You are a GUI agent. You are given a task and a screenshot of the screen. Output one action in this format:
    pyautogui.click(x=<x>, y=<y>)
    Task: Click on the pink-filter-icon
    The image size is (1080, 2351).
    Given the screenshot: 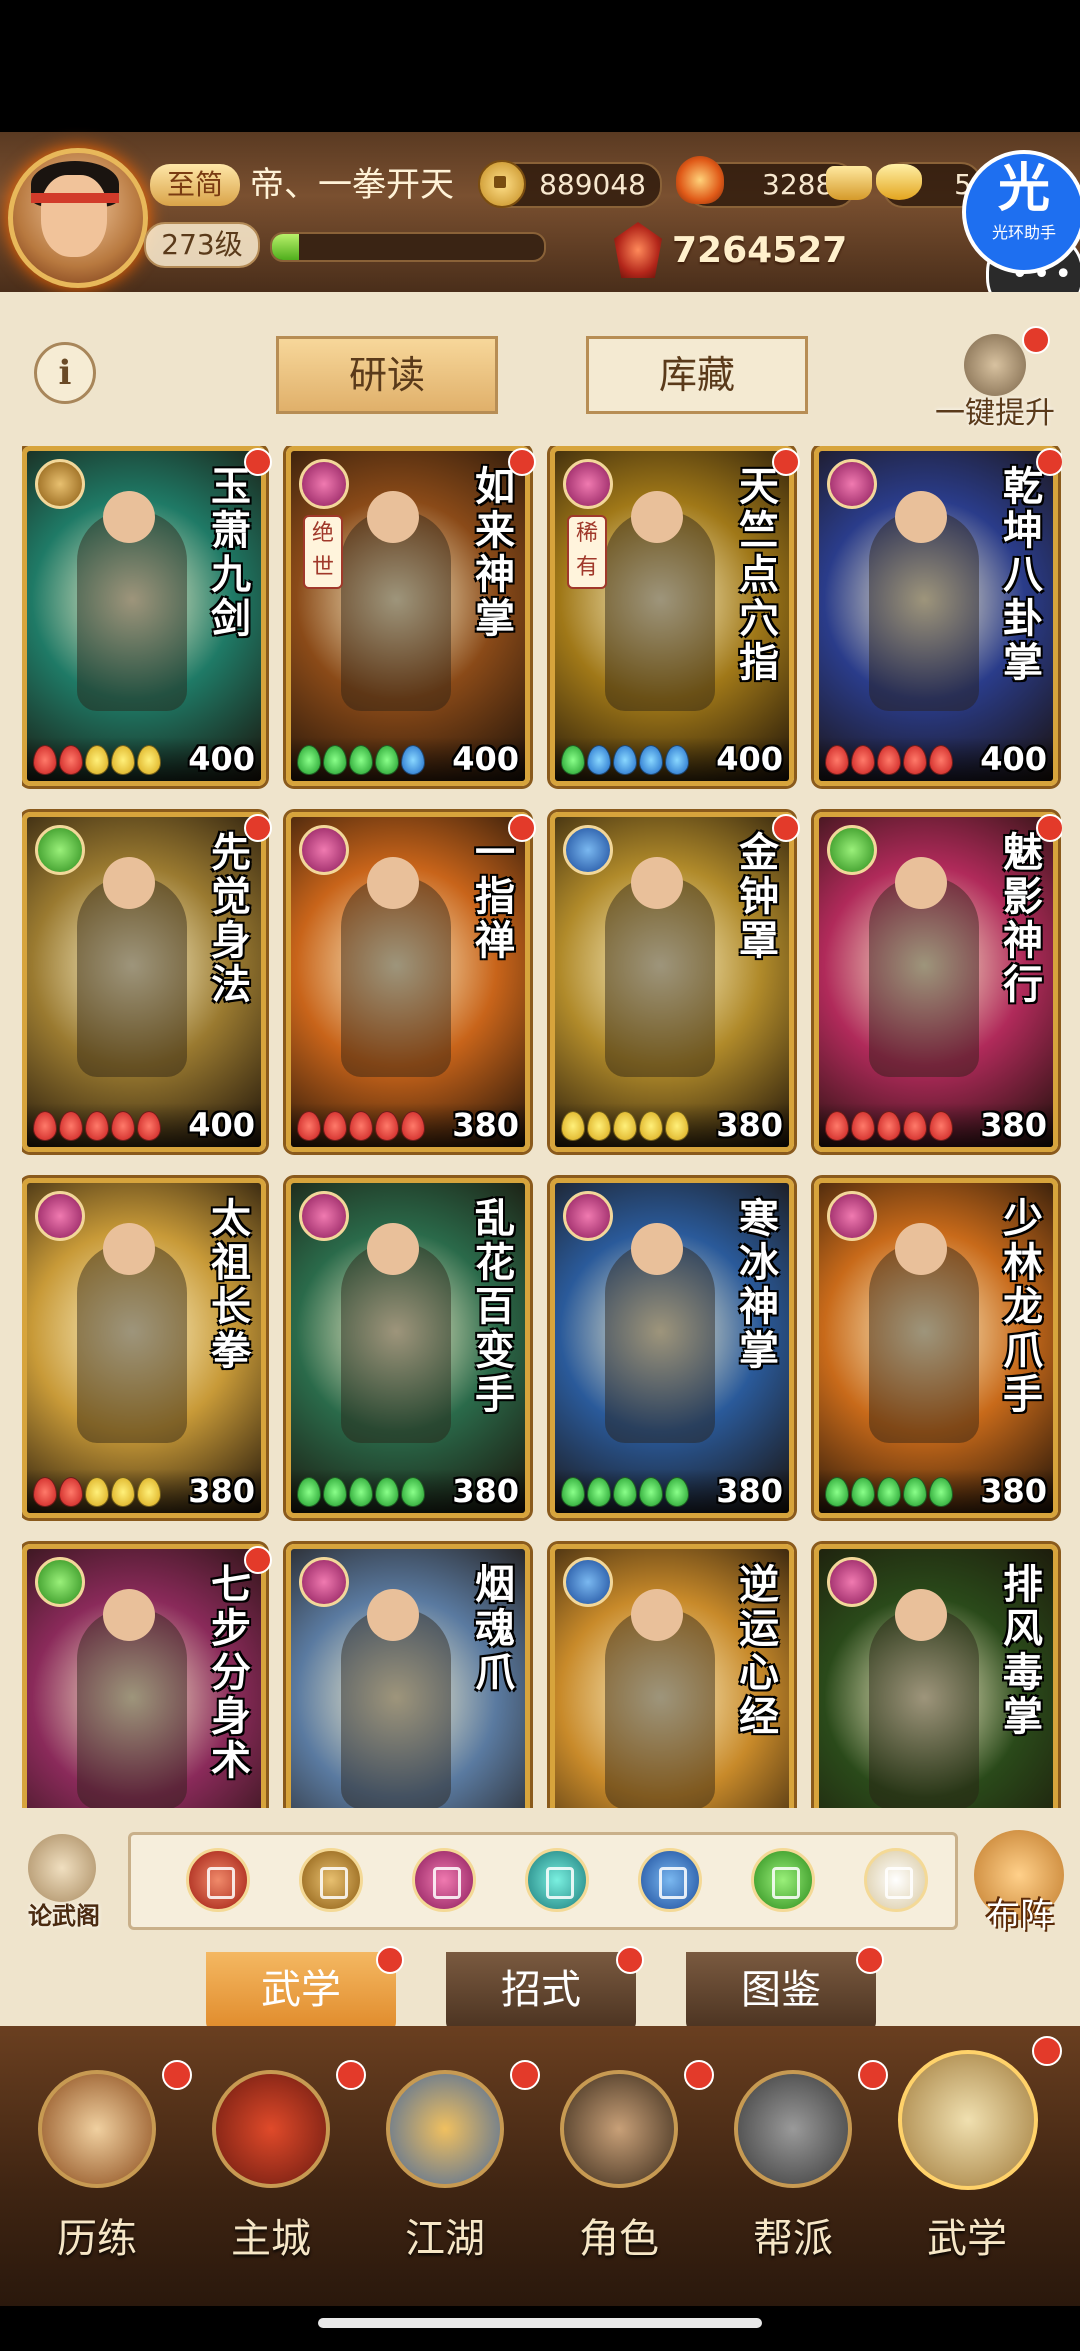 What is the action you would take?
    pyautogui.click(x=444, y=1880)
    